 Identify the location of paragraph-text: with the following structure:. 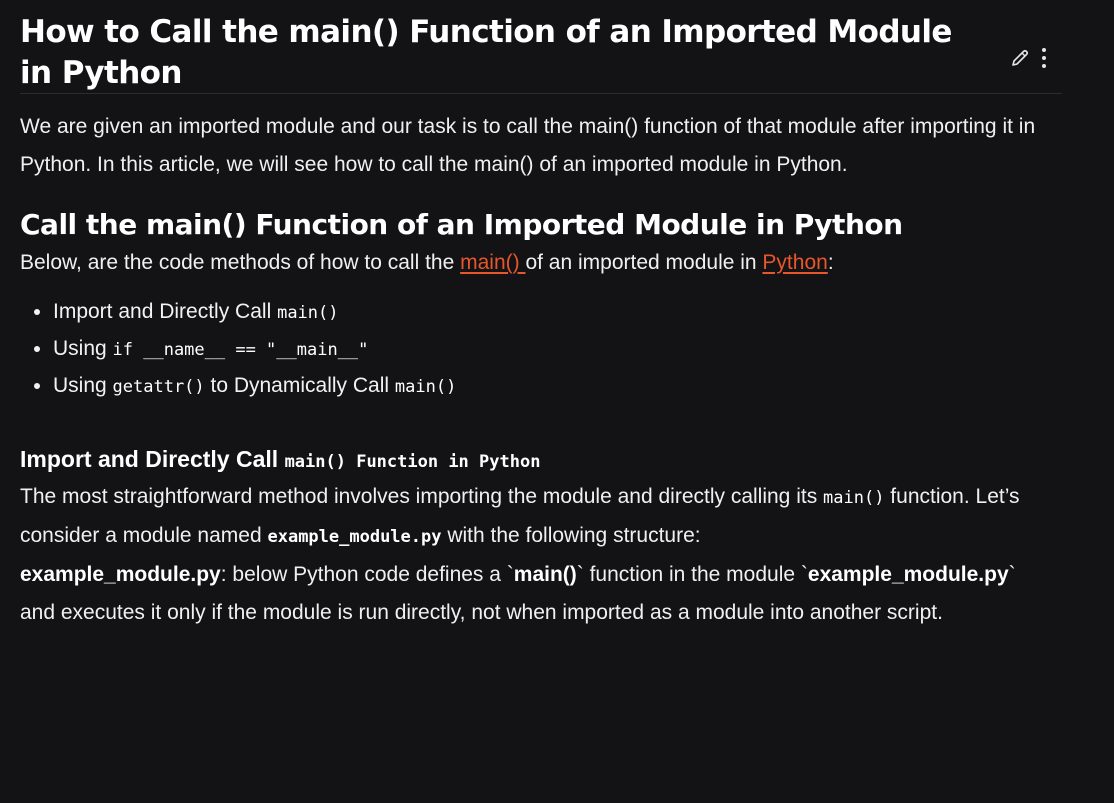
(571, 535).